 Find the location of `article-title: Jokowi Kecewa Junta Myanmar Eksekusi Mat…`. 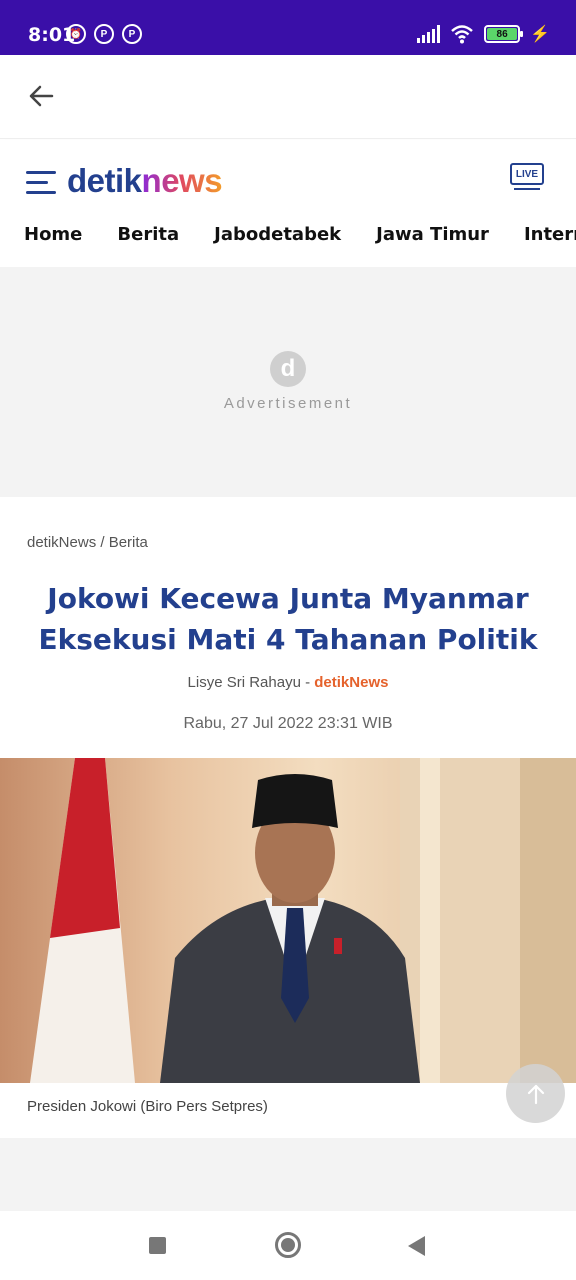

article-title: Jokowi Kecewa Junta Myanmar Eksekusi Mat… is located at coordinates (288, 619).